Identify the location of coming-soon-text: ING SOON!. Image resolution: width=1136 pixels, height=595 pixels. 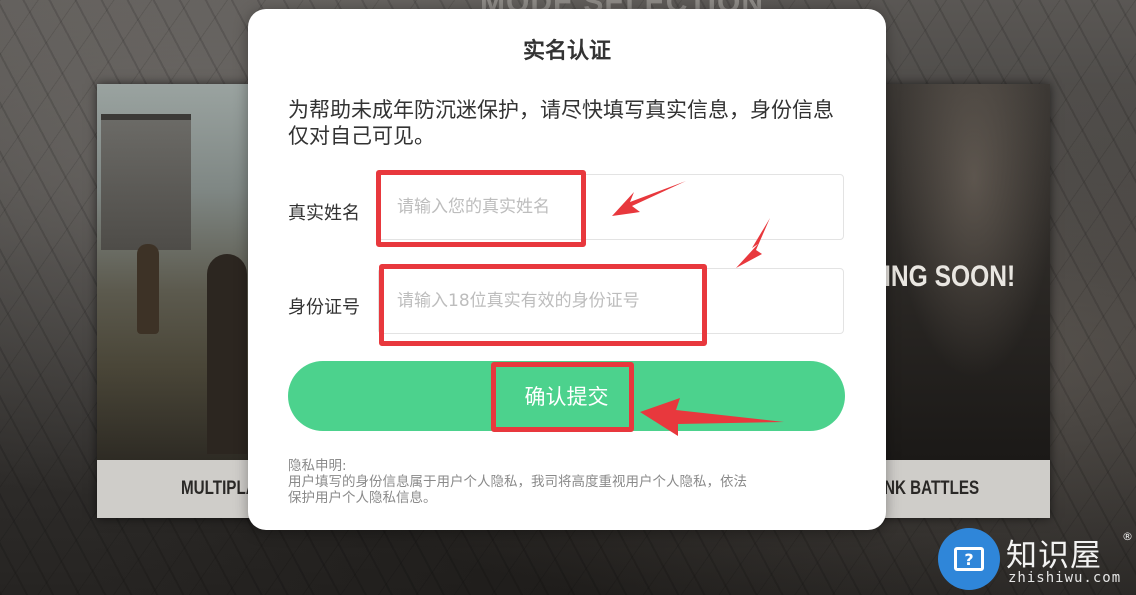
(950, 276).